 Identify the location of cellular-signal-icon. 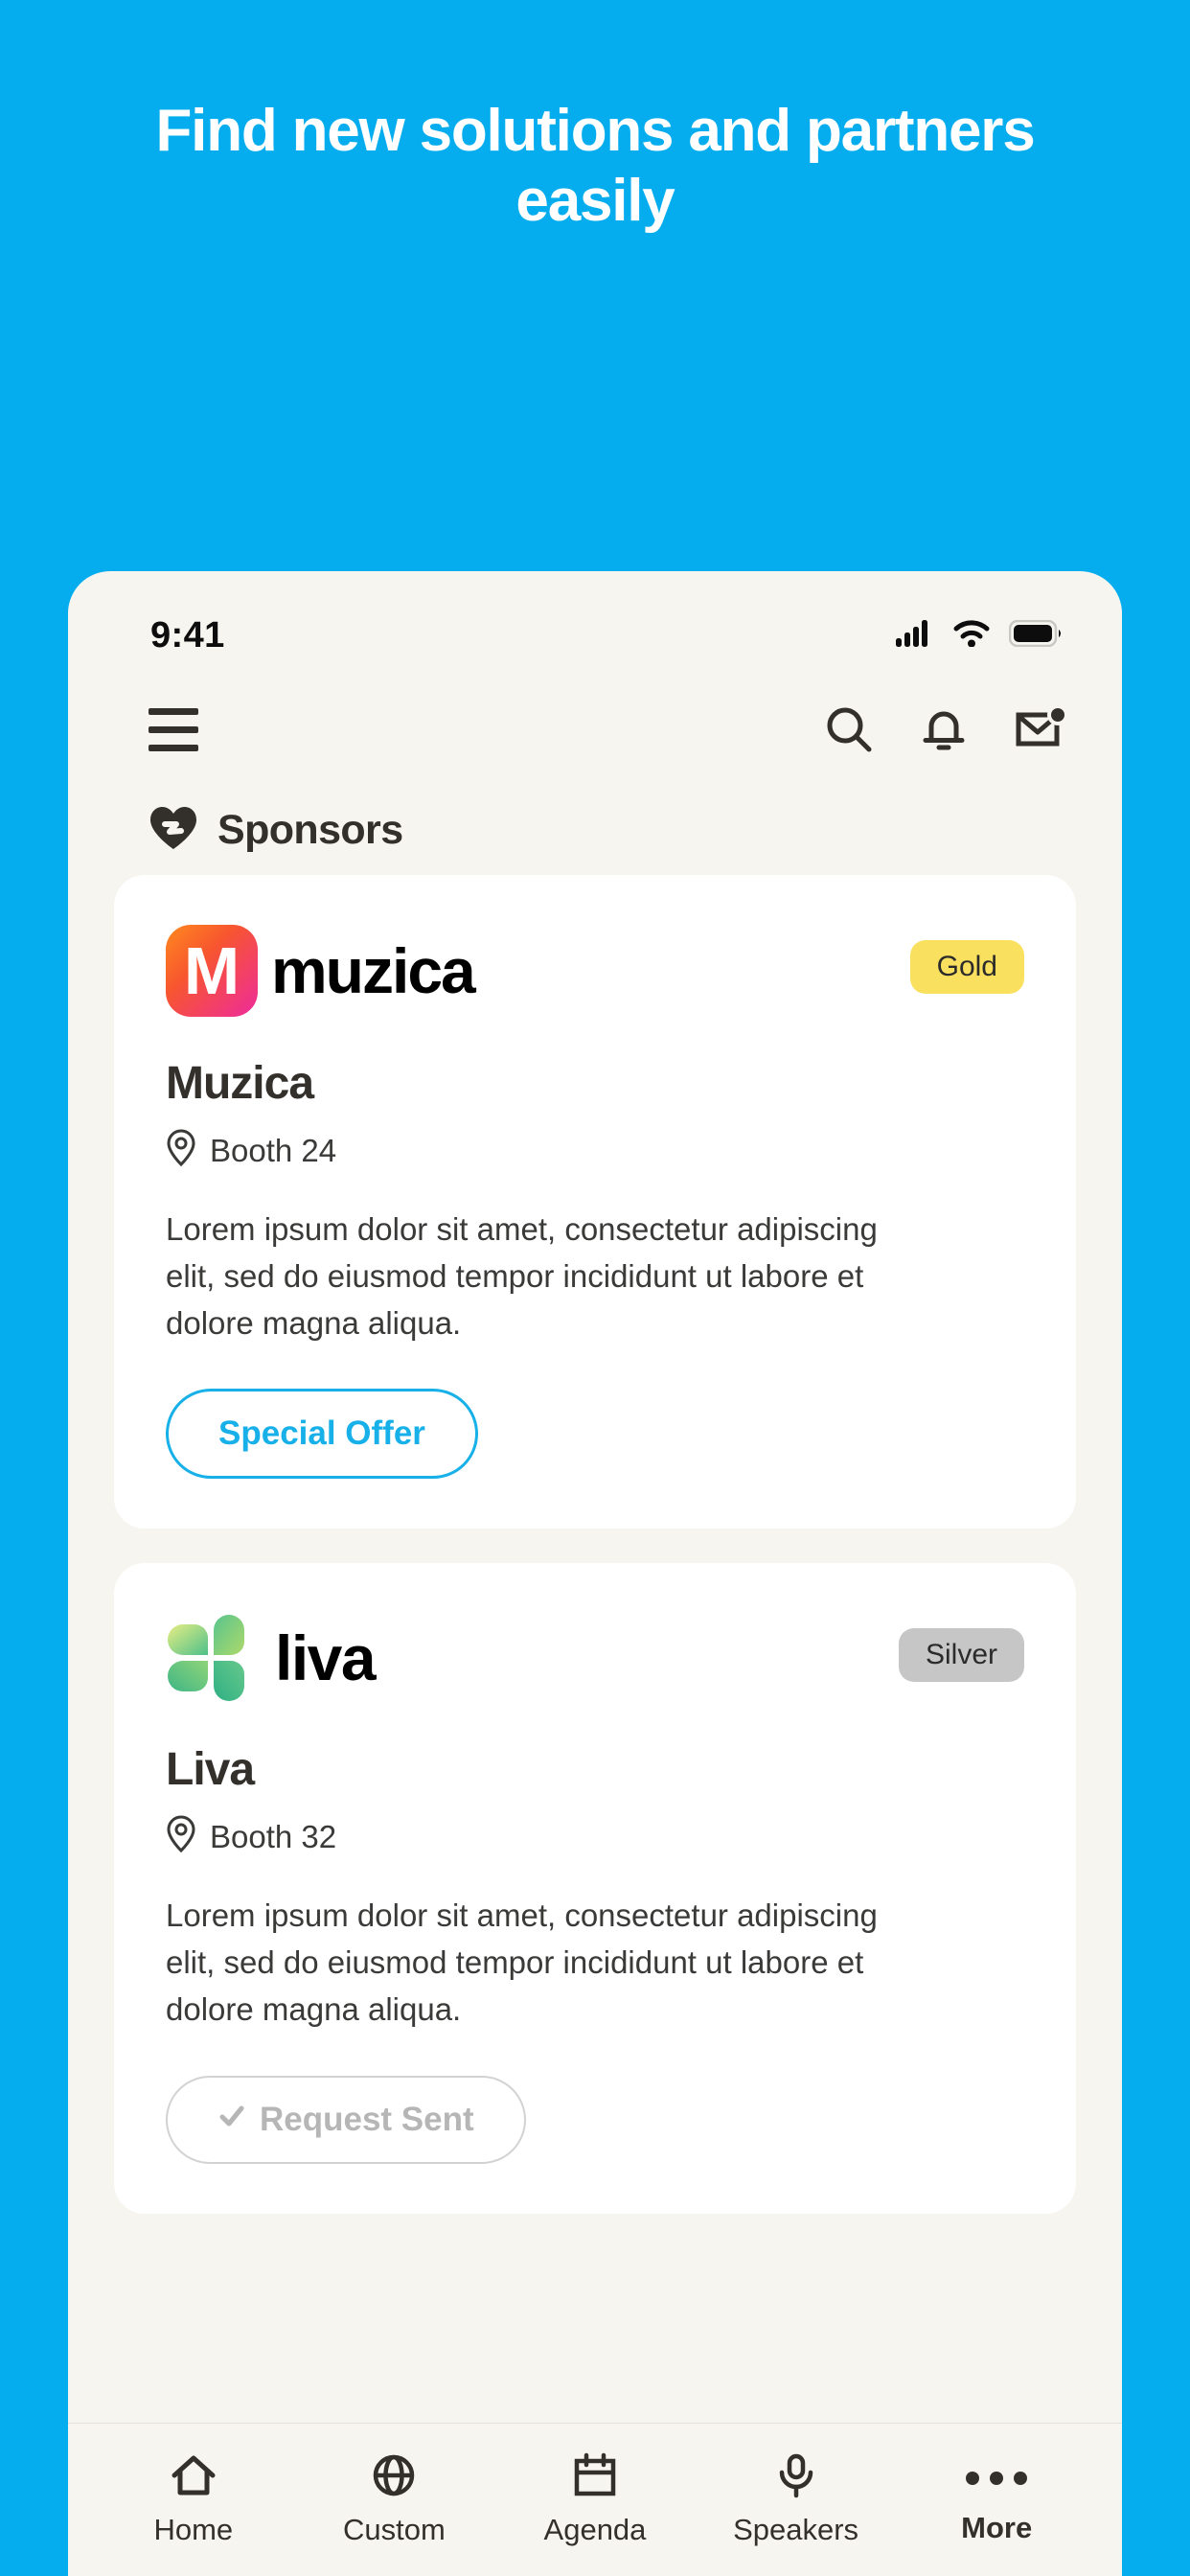
(915, 635).